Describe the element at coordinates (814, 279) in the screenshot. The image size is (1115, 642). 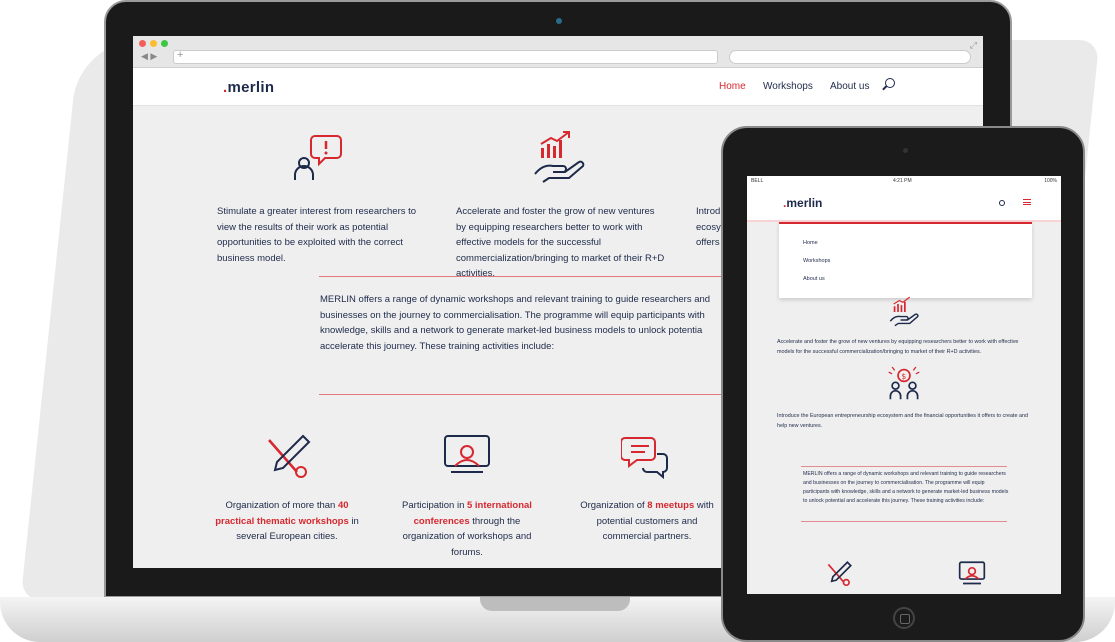
I see `menu-item-about-us: About us` at that location.